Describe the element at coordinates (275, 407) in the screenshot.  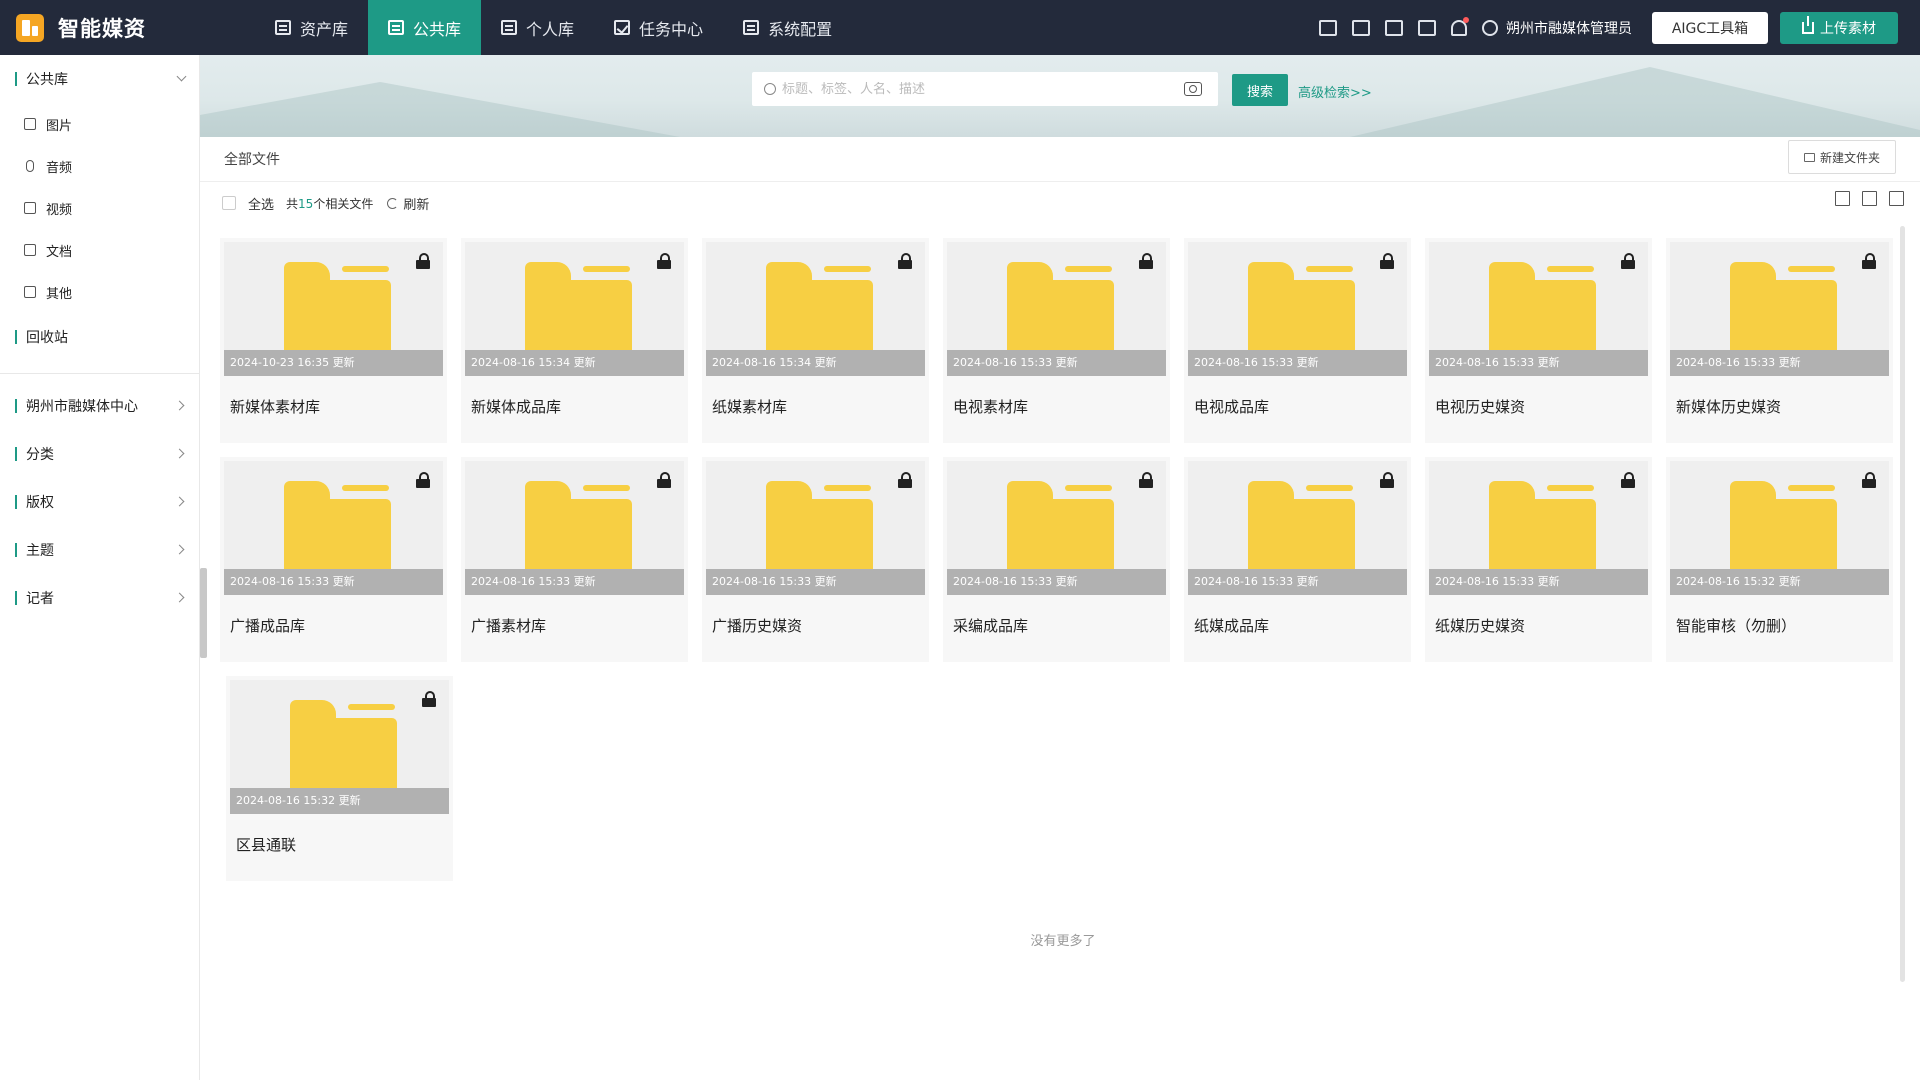
I see `folder-name: 新媒体素材库` at that location.